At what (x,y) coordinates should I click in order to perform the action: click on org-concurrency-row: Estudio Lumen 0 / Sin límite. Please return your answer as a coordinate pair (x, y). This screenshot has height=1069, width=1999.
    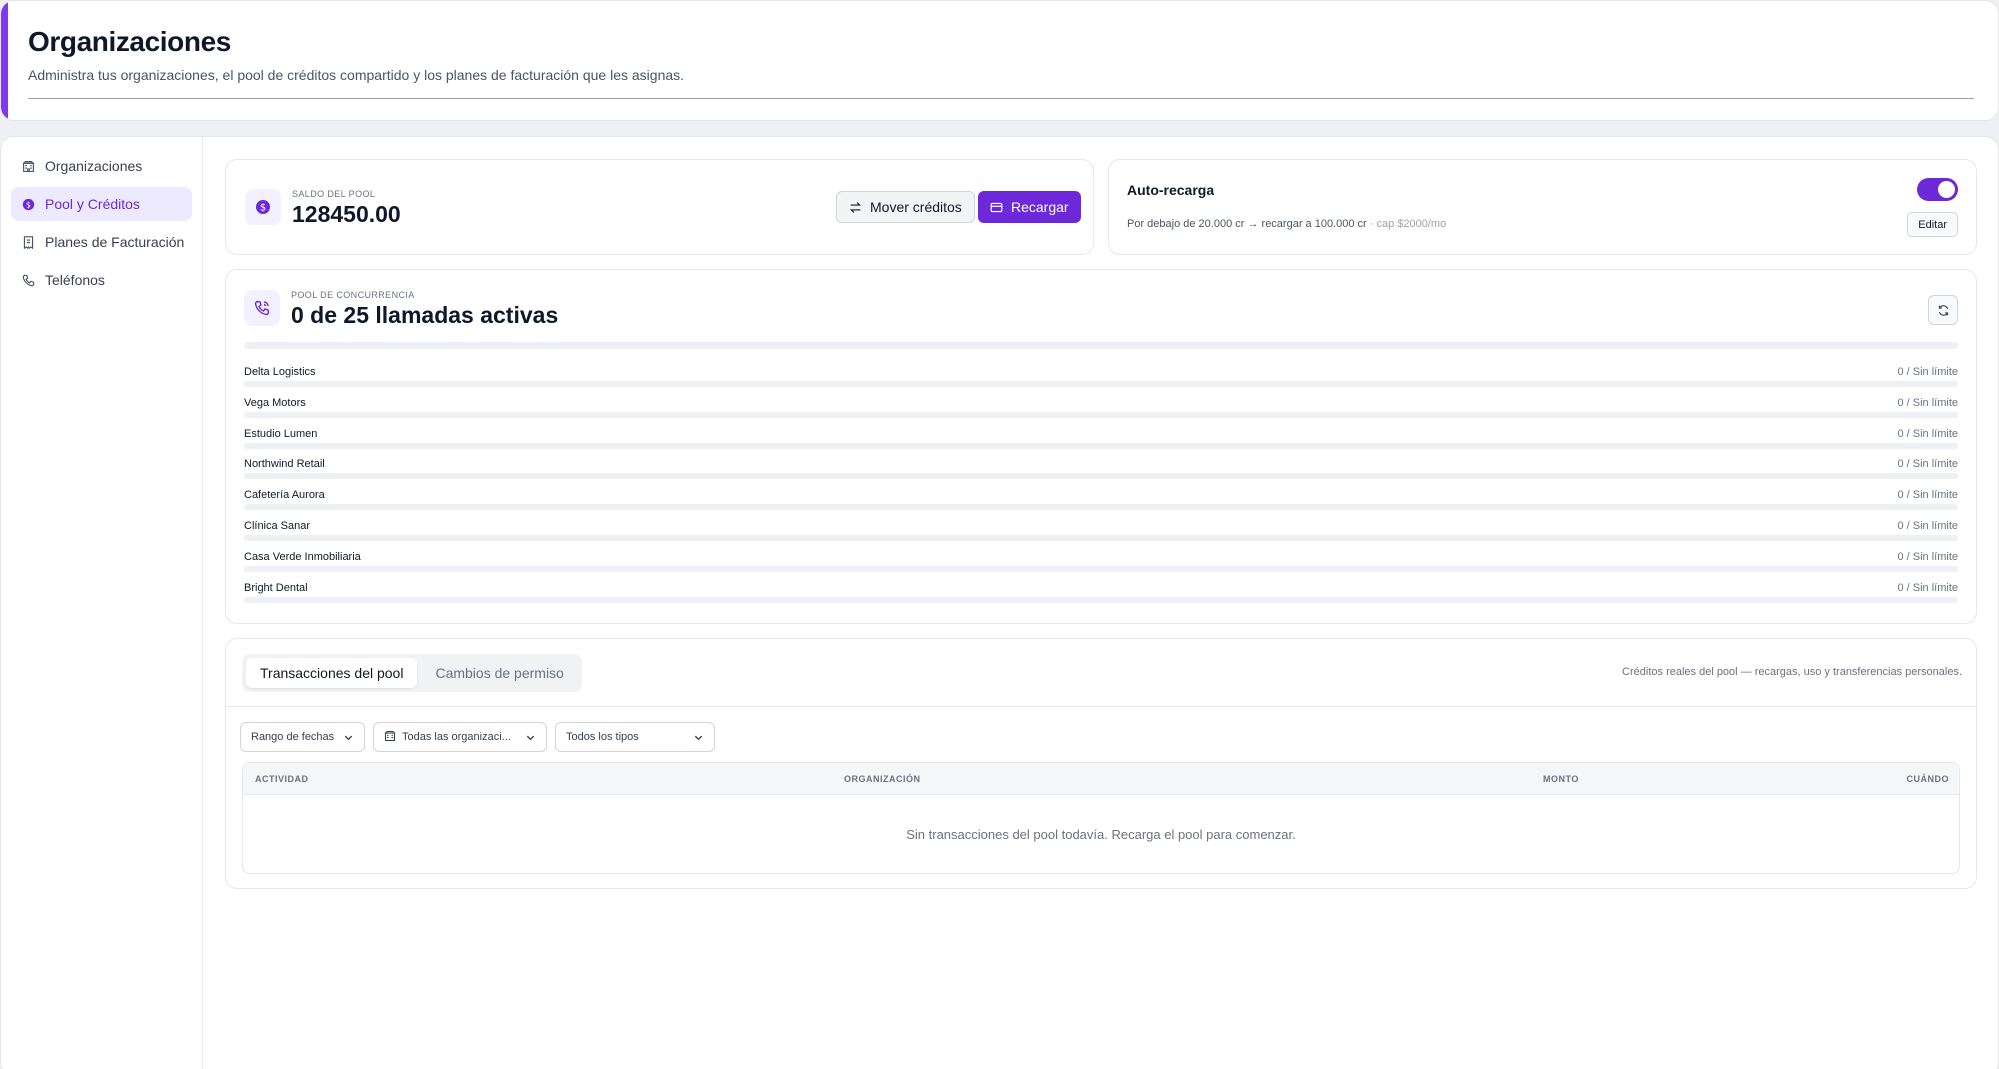
    Looking at the image, I should click on (1101, 443).